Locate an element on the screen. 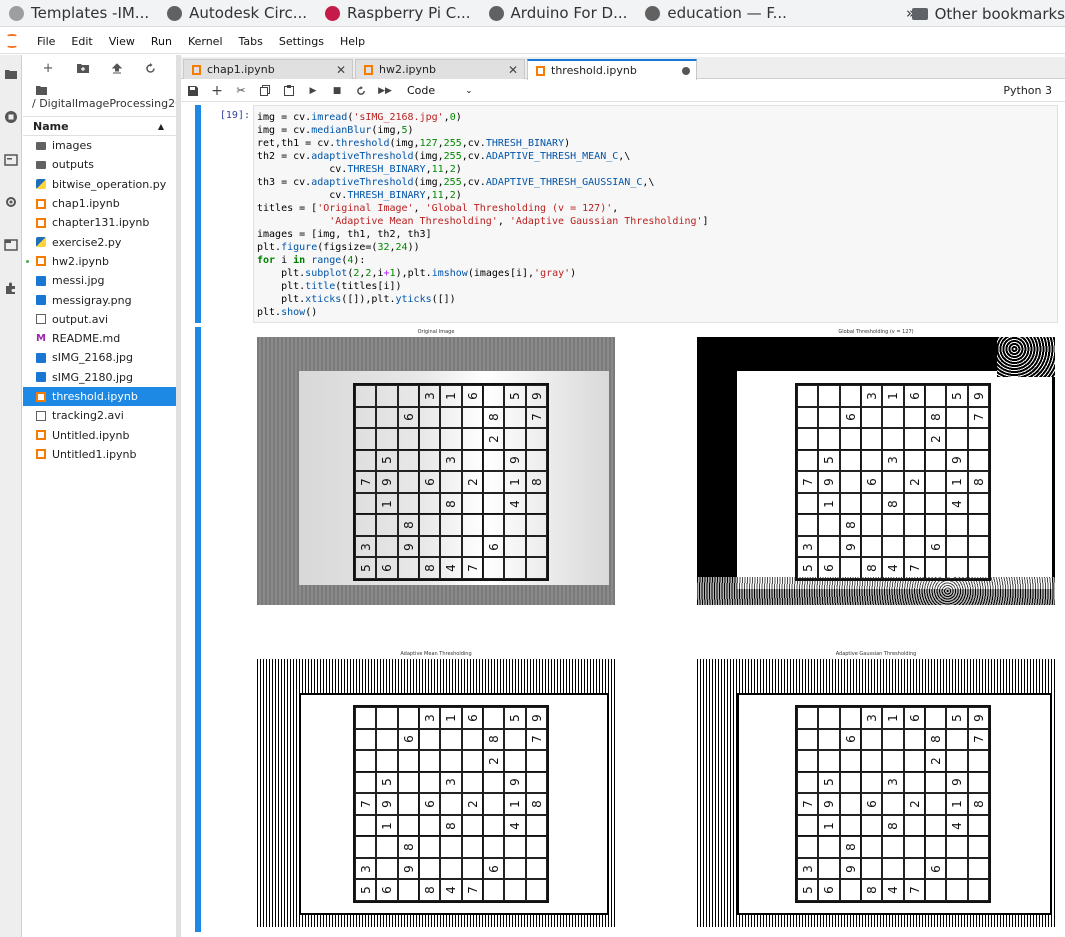 The image size is (1065, 937). file-item: chap1.ipynb is located at coordinates (99, 203).